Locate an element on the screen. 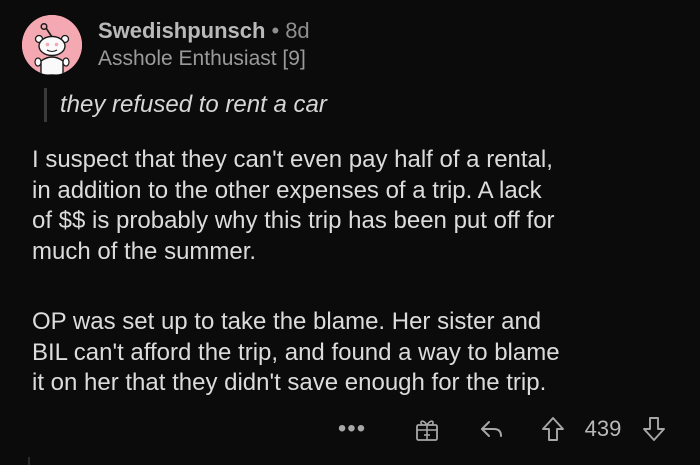 This screenshot has width=700, height=465. comment-actions: ••• 439 is located at coordinates (350, 429).